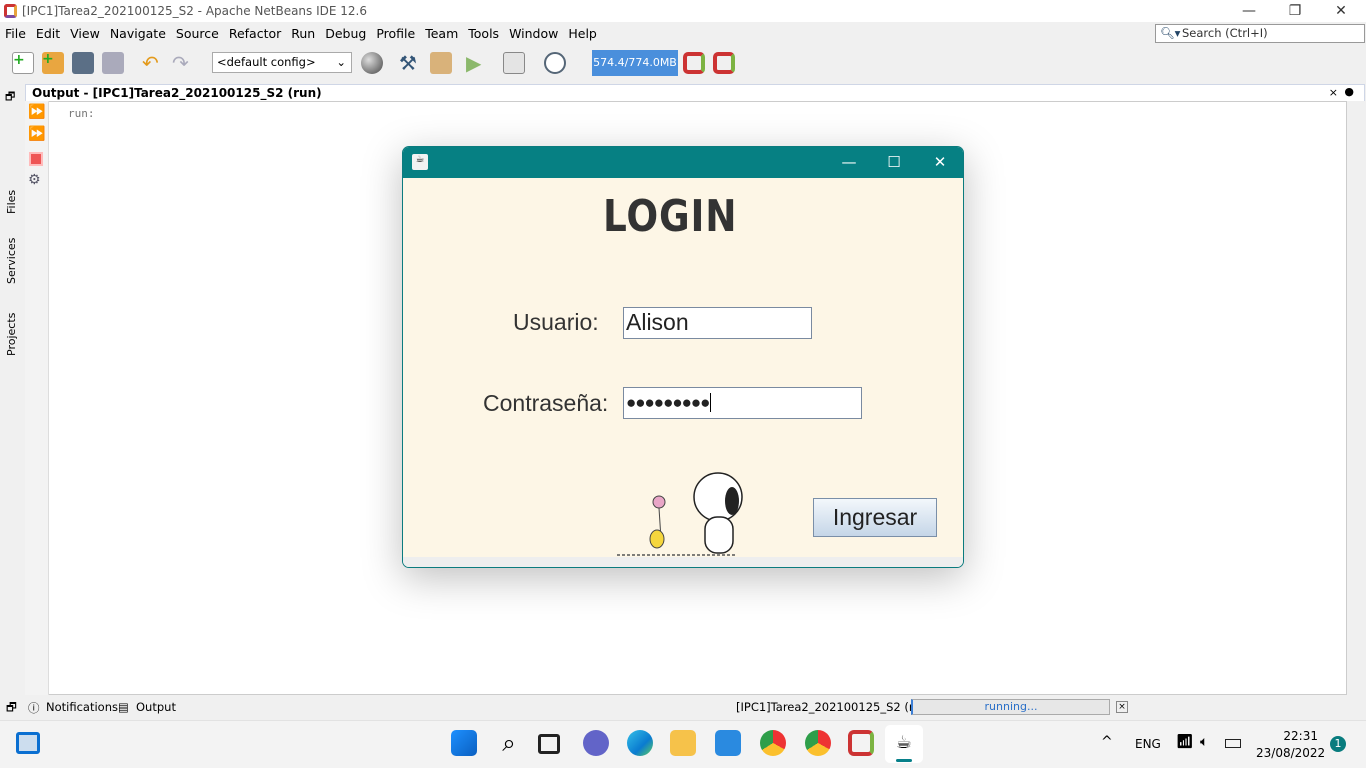  I want to click on notifications-tab: Notifications, so click(82, 707).